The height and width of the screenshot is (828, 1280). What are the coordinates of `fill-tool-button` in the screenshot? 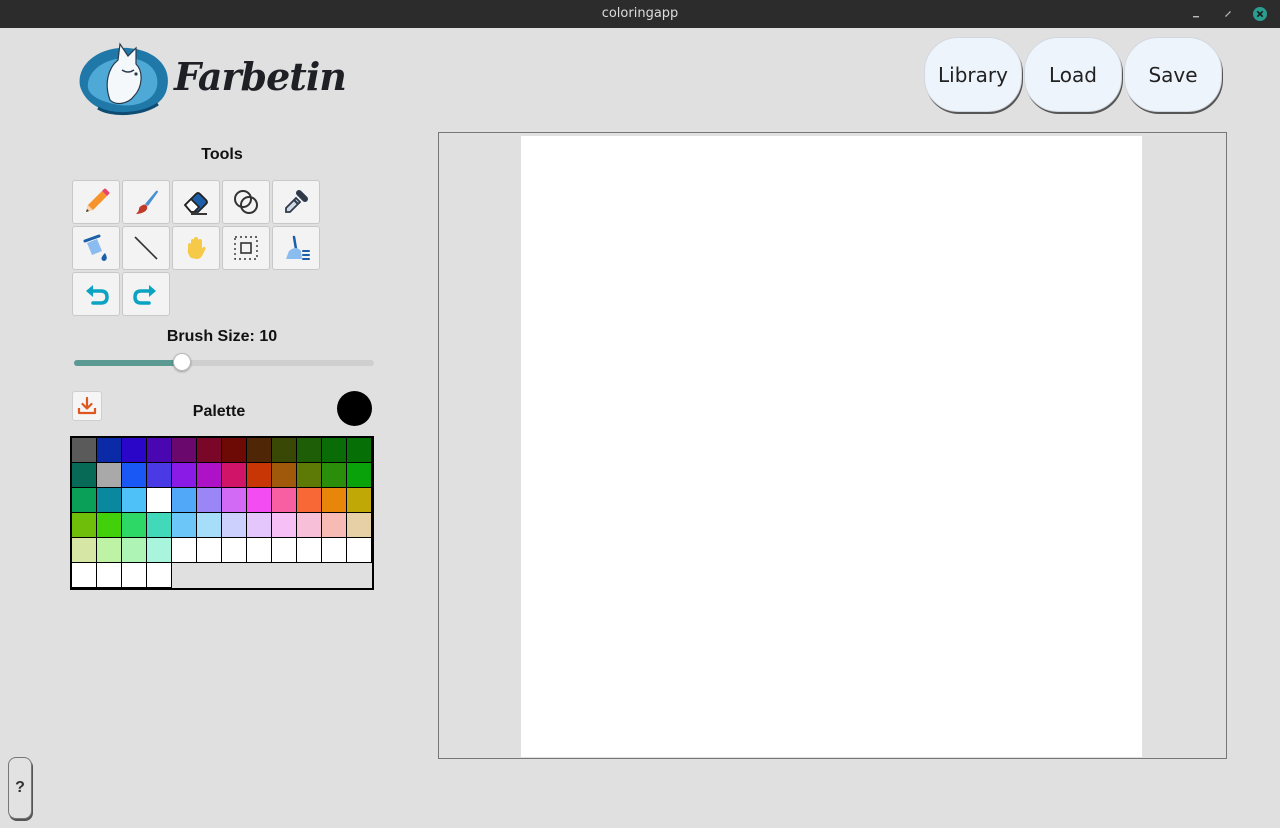 It's located at (96, 248).